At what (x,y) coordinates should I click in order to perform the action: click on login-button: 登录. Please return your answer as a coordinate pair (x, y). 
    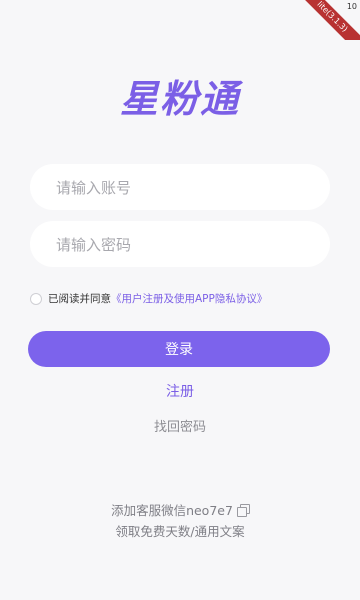
    Looking at the image, I should click on (179, 349).